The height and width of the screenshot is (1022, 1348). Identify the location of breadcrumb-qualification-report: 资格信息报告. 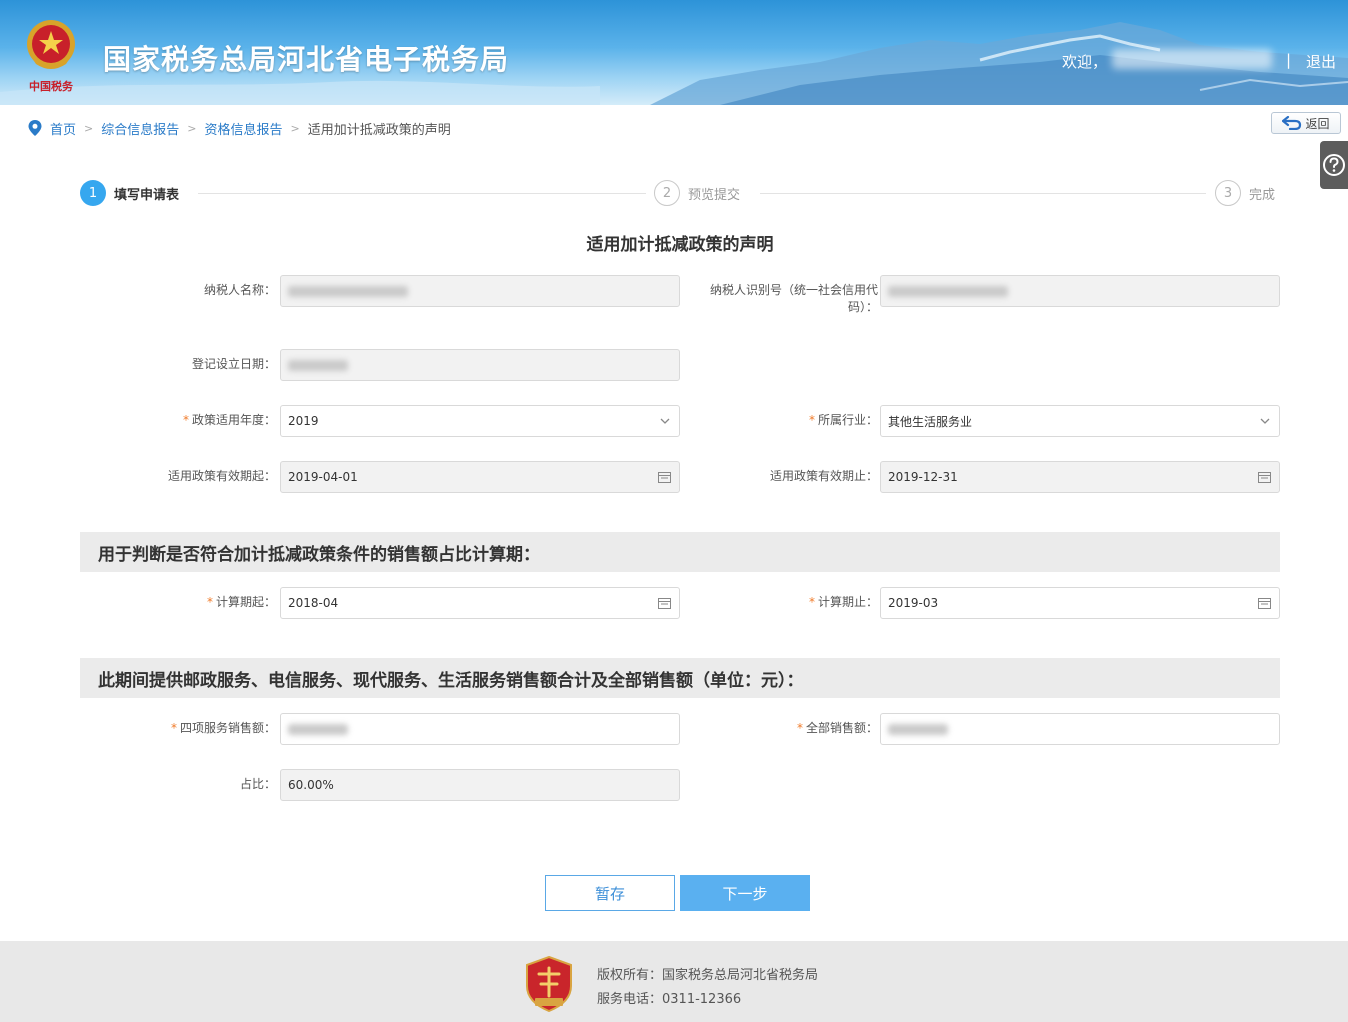
(243, 128).